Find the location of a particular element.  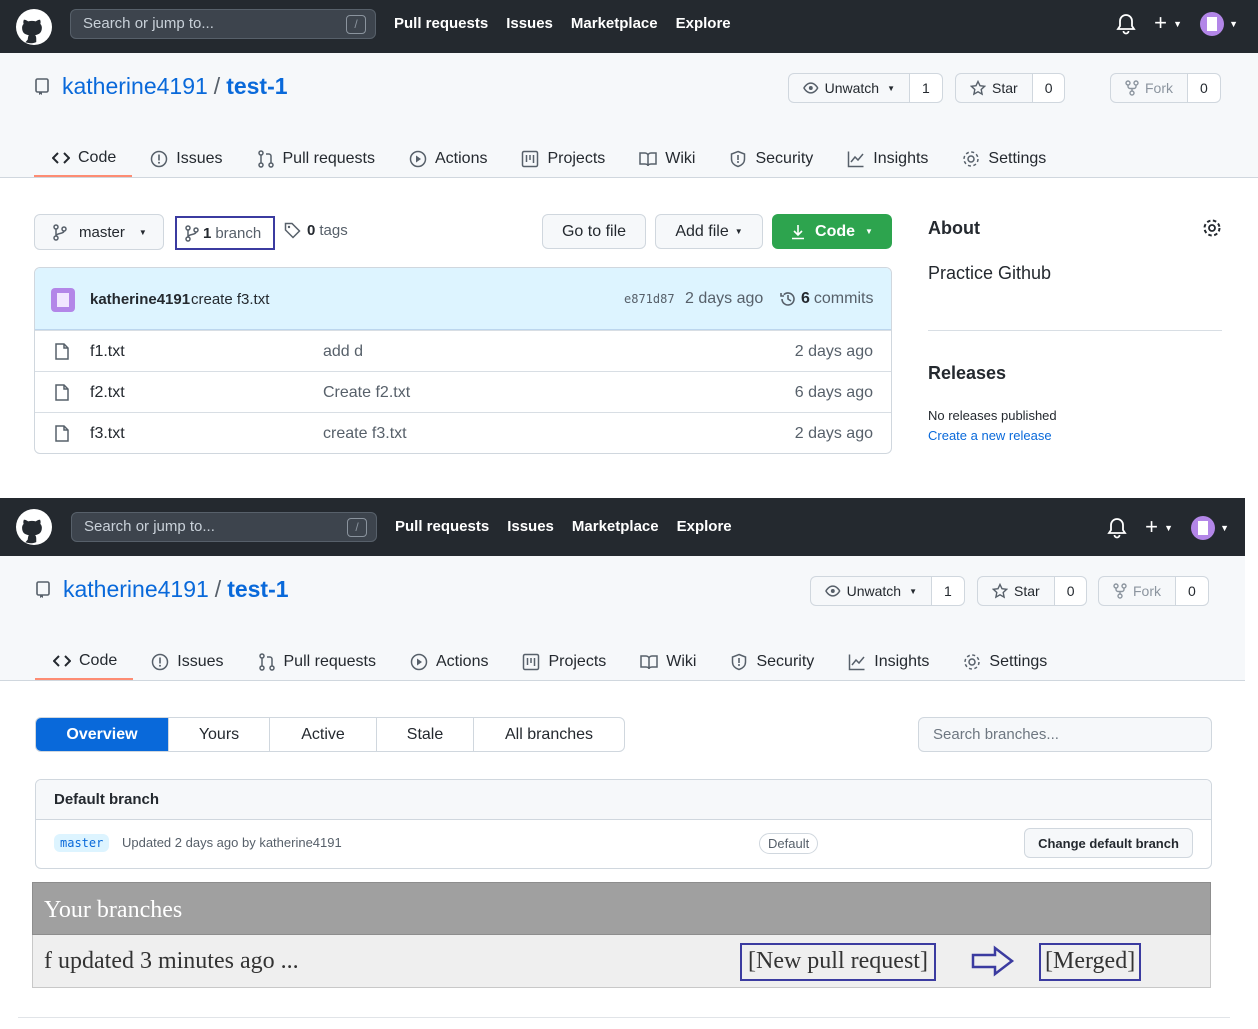

code-dropdown-button: Code ▼ is located at coordinates (832, 231).